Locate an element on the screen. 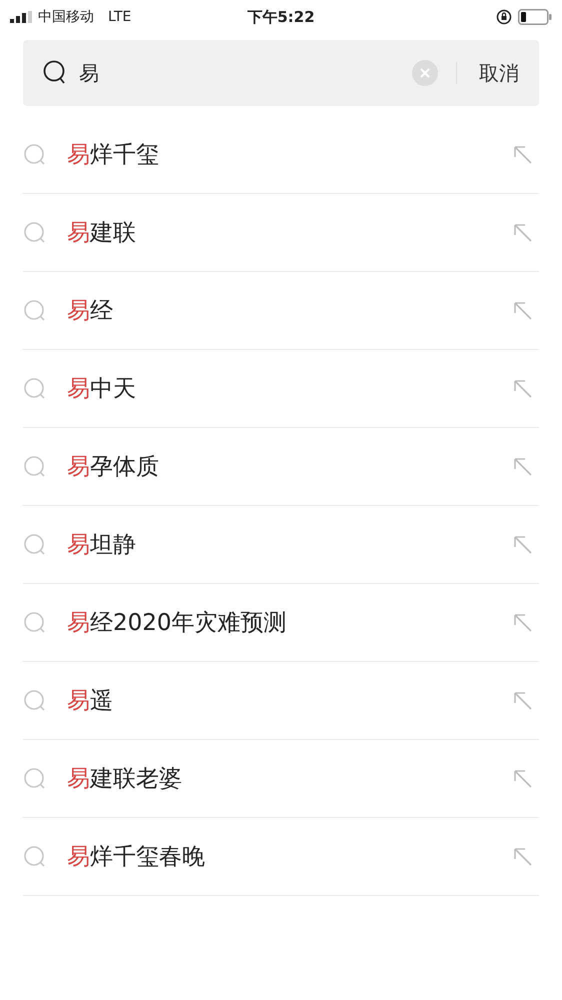  suggestion-text: 易建联 is located at coordinates (290, 232).